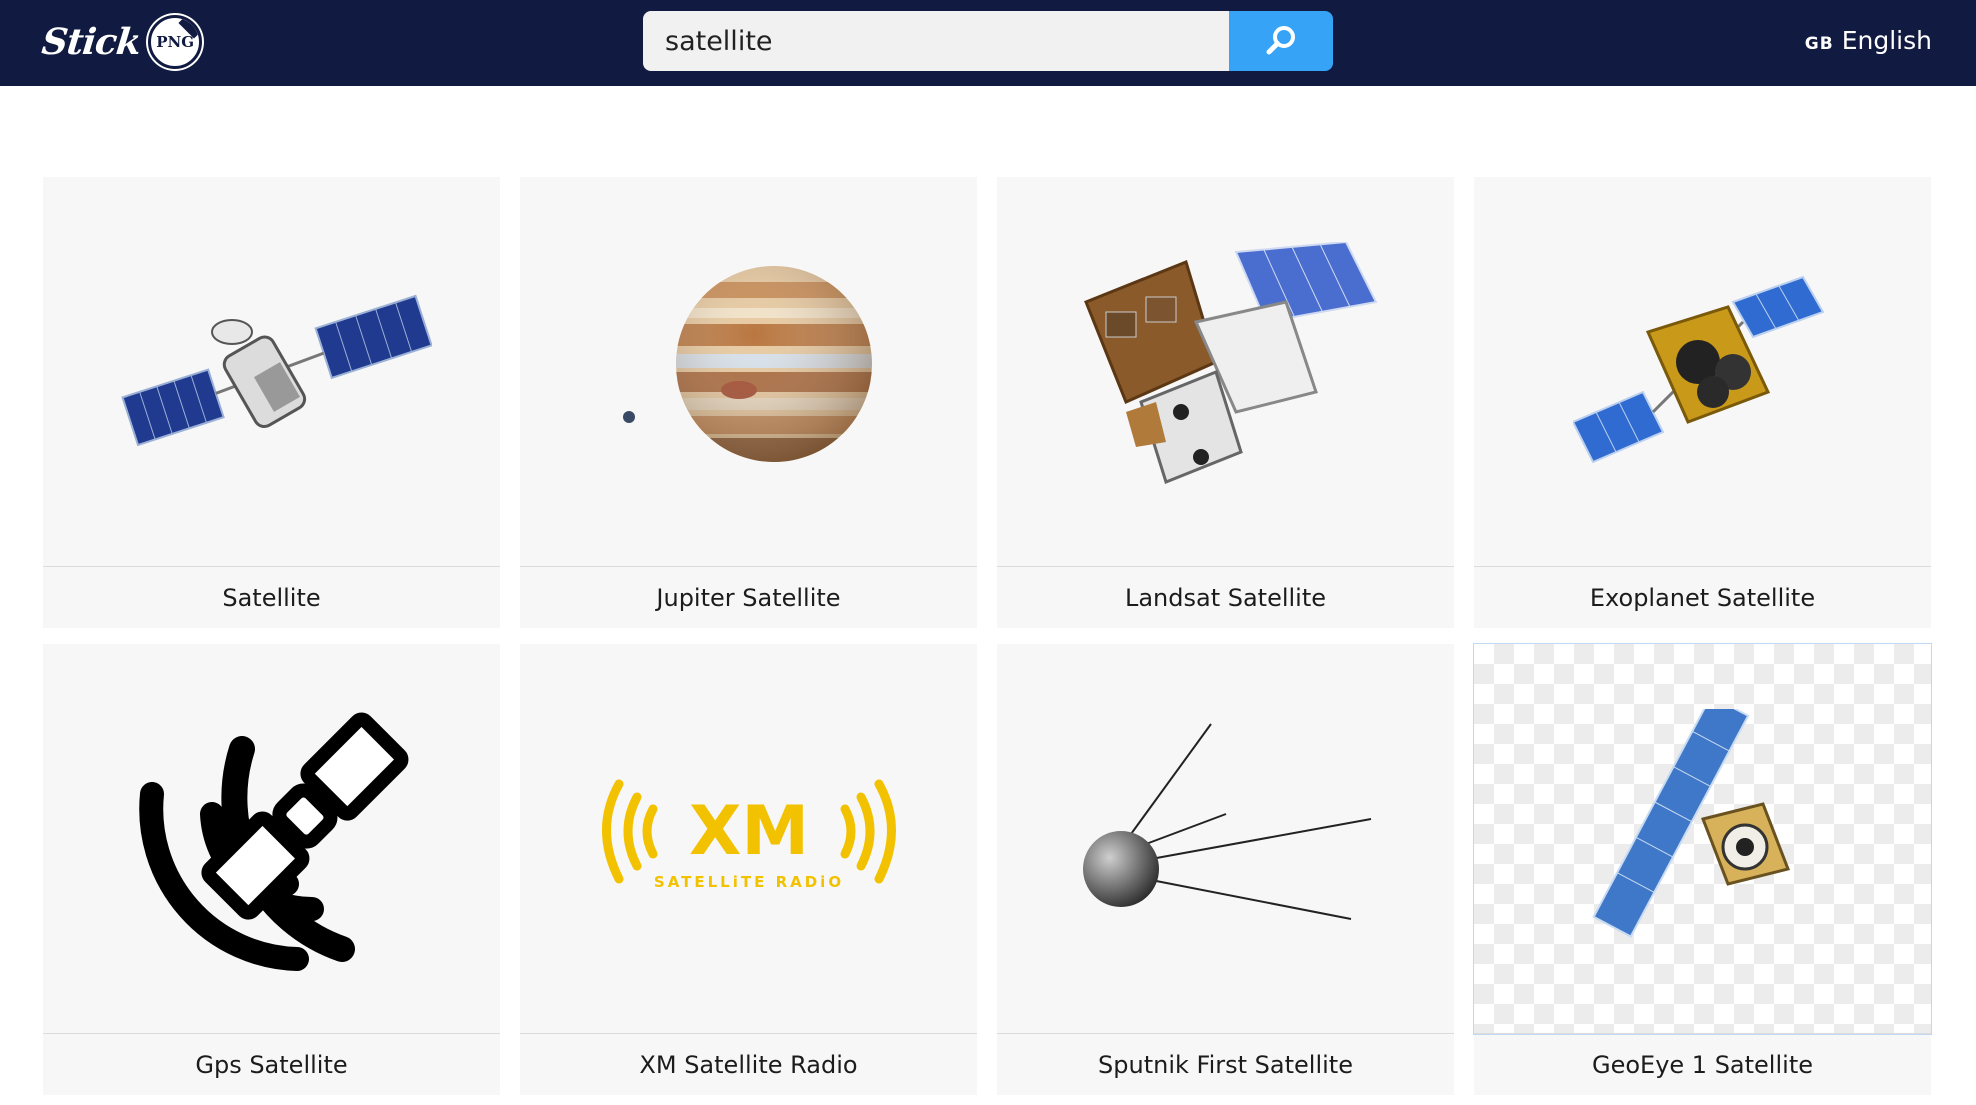 This screenshot has height=1105, width=1976. What do you see at coordinates (1225, 597) in the screenshot?
I see `result-title: Landsat Satellite` at bounding box center [1225, 597].